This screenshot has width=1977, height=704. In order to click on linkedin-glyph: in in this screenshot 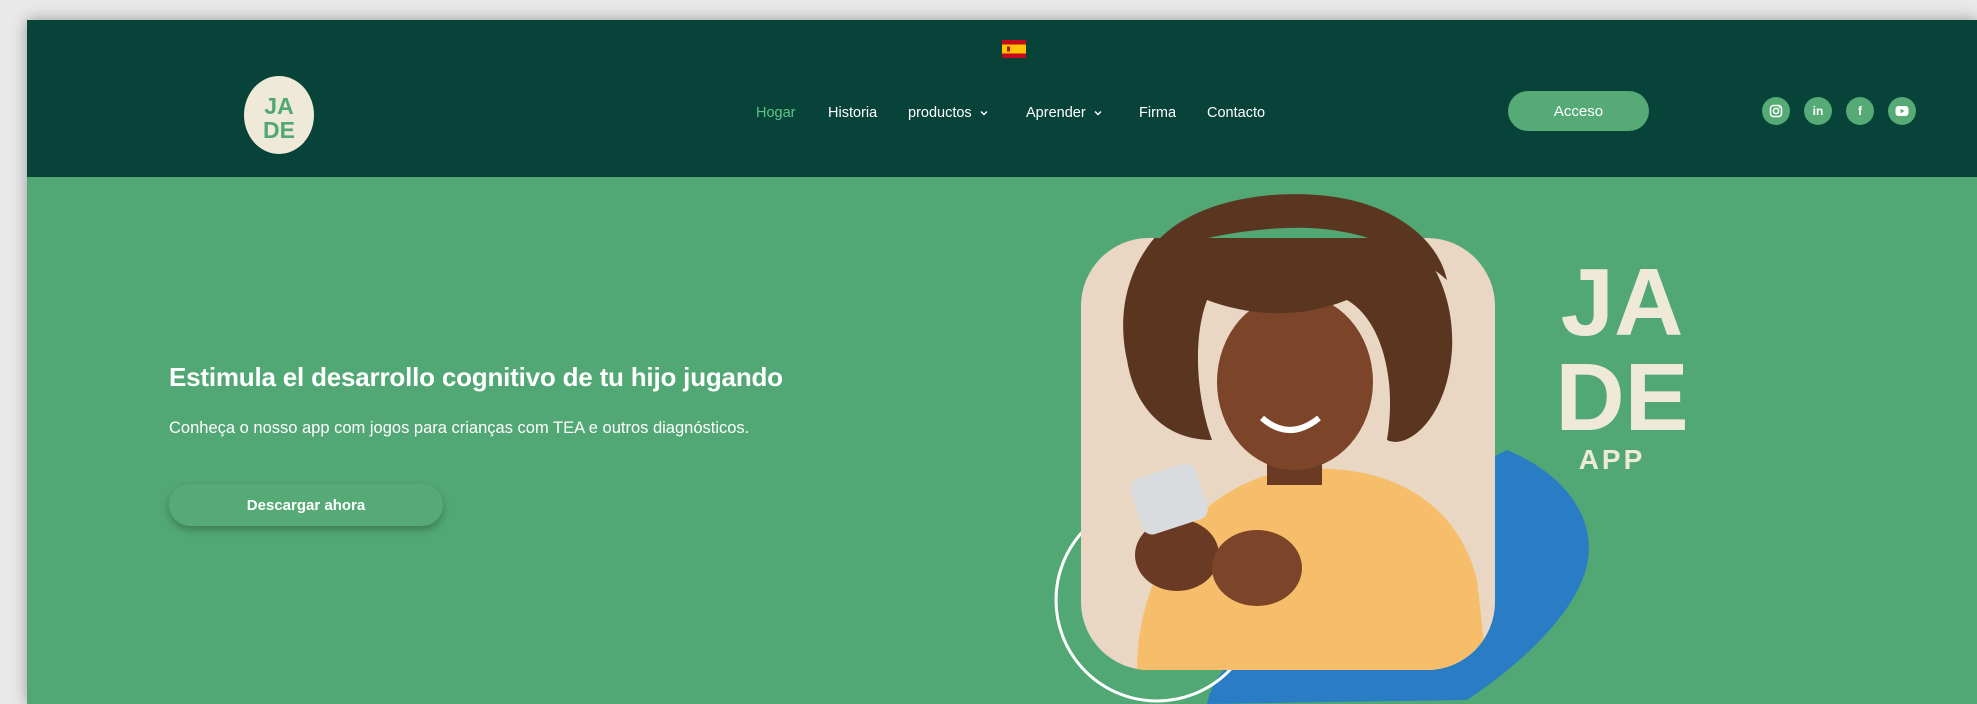, I will do `click(1818, 111)`.